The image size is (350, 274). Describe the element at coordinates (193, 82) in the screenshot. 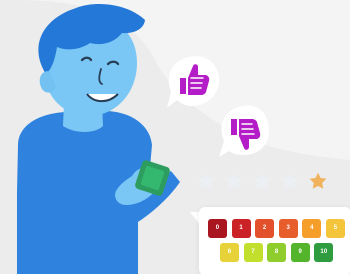

I see `thumbs-up-bubble` at that location.